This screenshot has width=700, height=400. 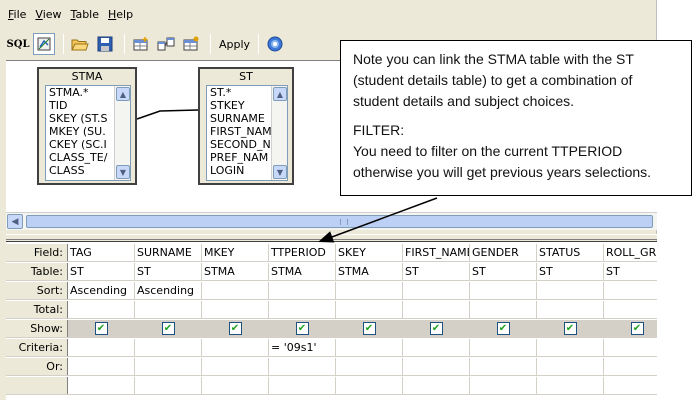 What do you see at coordinates (331, 237) in the screenshot?
I see `pane-splitter` at bounding box center [331, 237].